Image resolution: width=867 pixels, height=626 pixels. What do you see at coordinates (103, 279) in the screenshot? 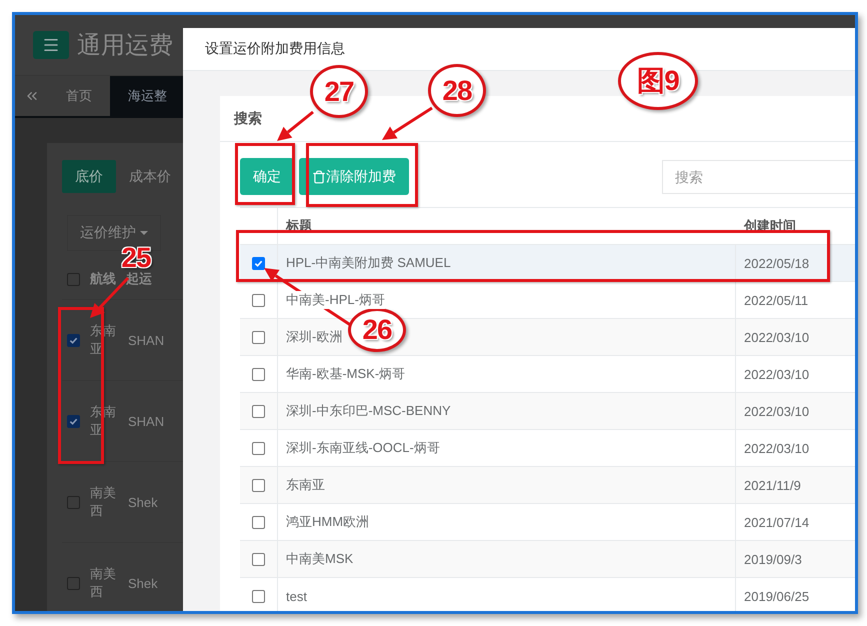
I see `column-header: 航线` at bounding box center [103, 279].